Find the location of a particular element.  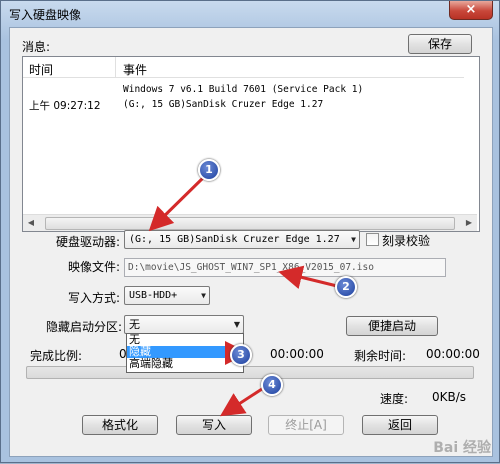

annotation-marker: 2 is located at coordinates (346, 287).